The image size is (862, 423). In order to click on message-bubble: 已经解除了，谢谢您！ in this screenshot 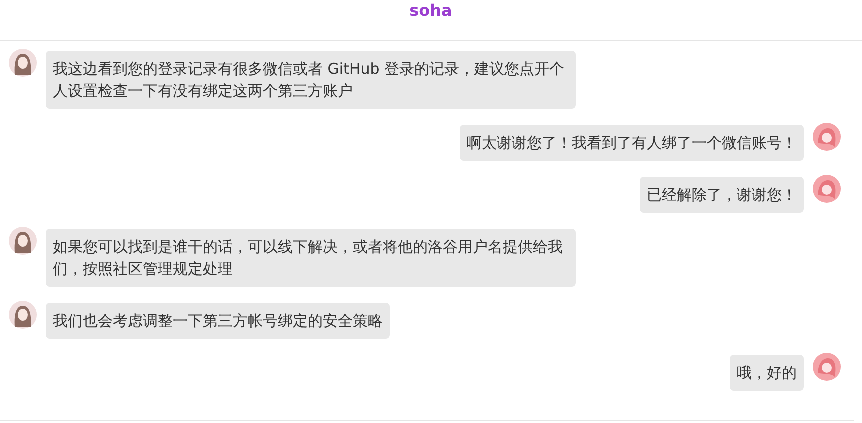, I will do `click(722, 195)`.